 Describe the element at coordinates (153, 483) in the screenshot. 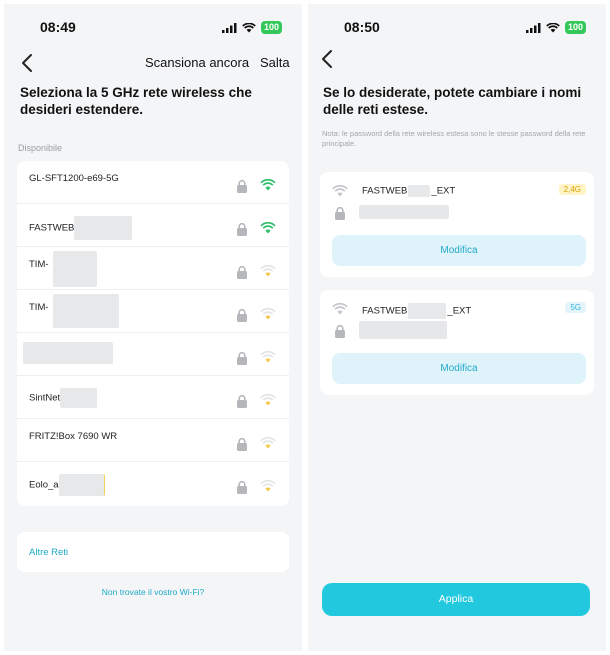

I see `network-row: Eolo_a` at that location.